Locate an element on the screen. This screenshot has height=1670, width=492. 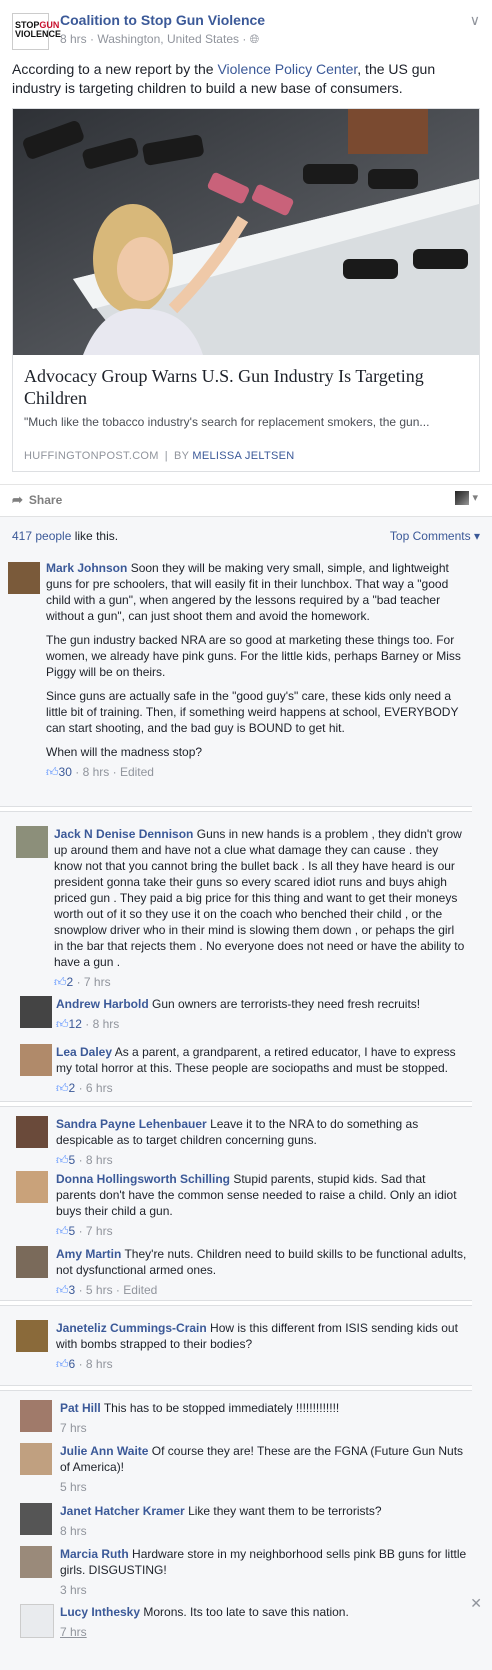
comment-like-count: 3 is located at coordinates (72, 1290).